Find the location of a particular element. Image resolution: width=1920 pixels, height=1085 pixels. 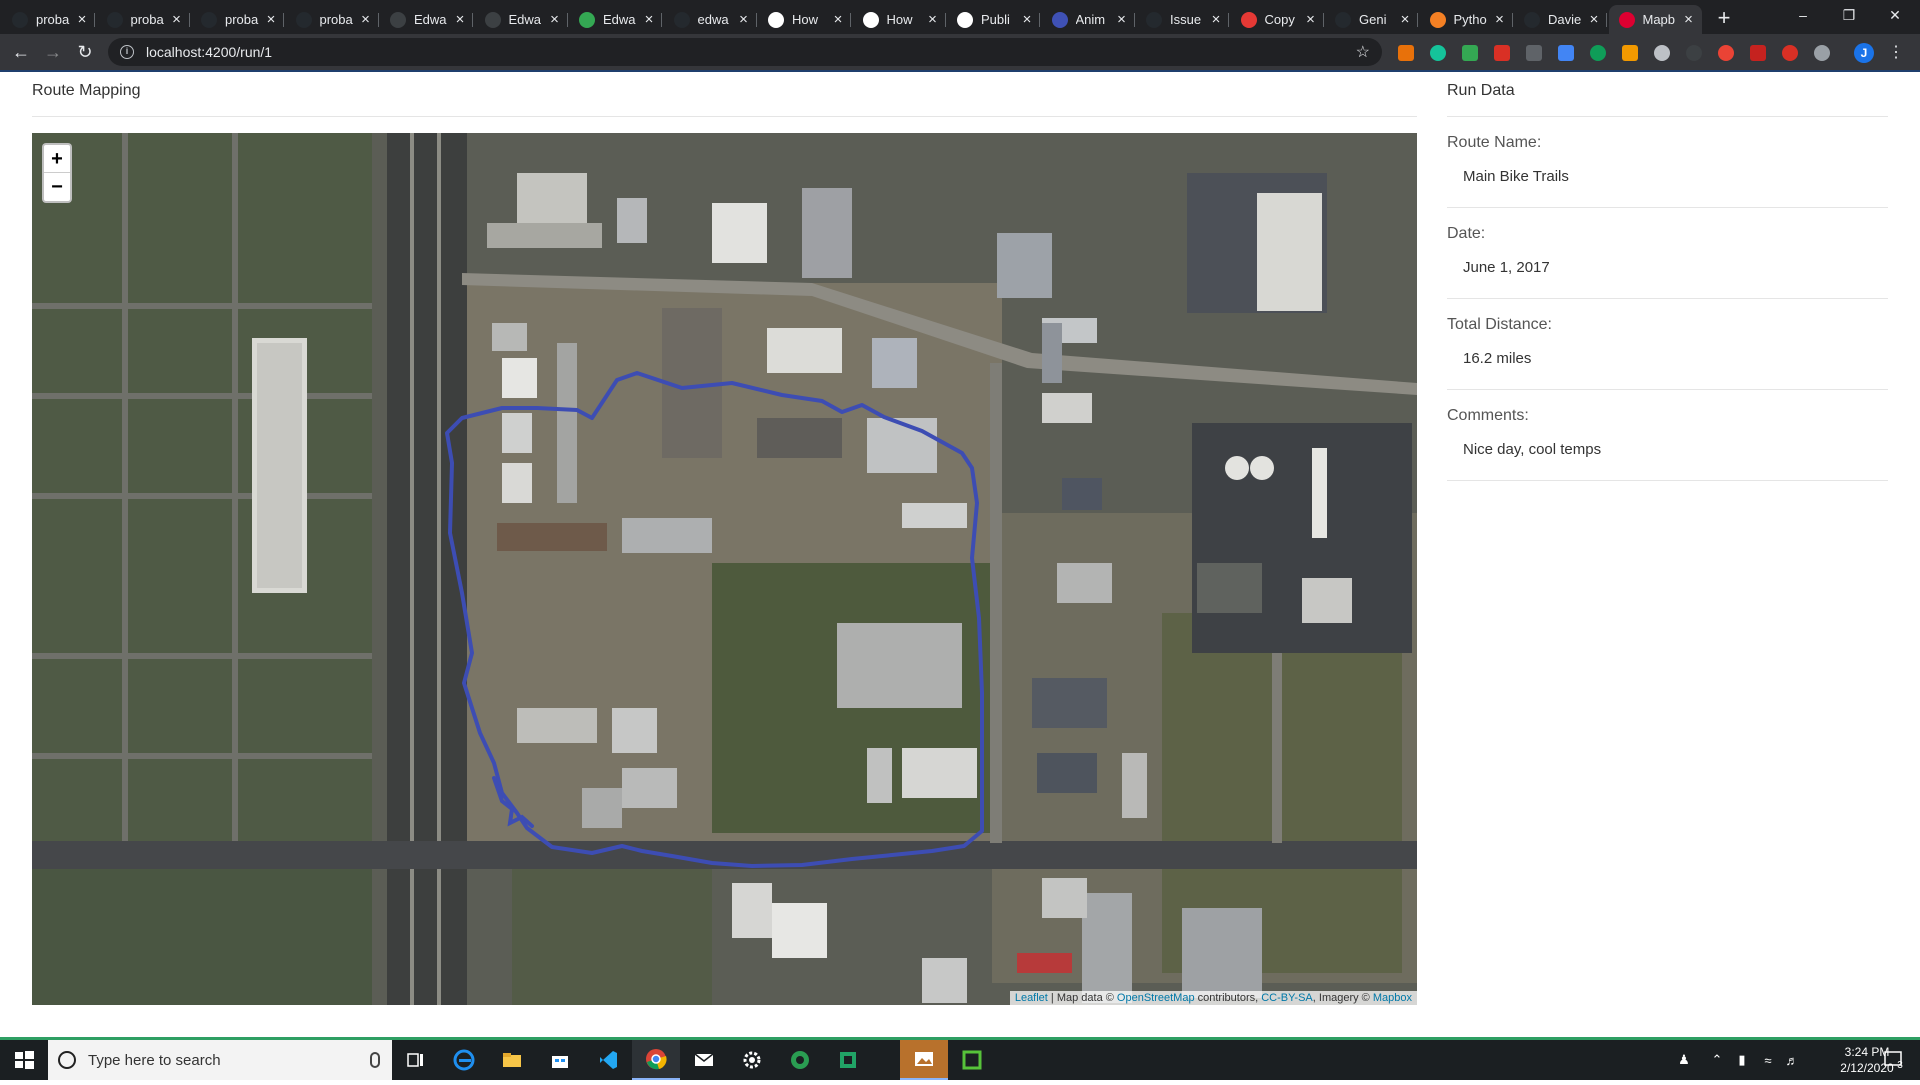

vscode-icon is located at coordinates (608, 1060).